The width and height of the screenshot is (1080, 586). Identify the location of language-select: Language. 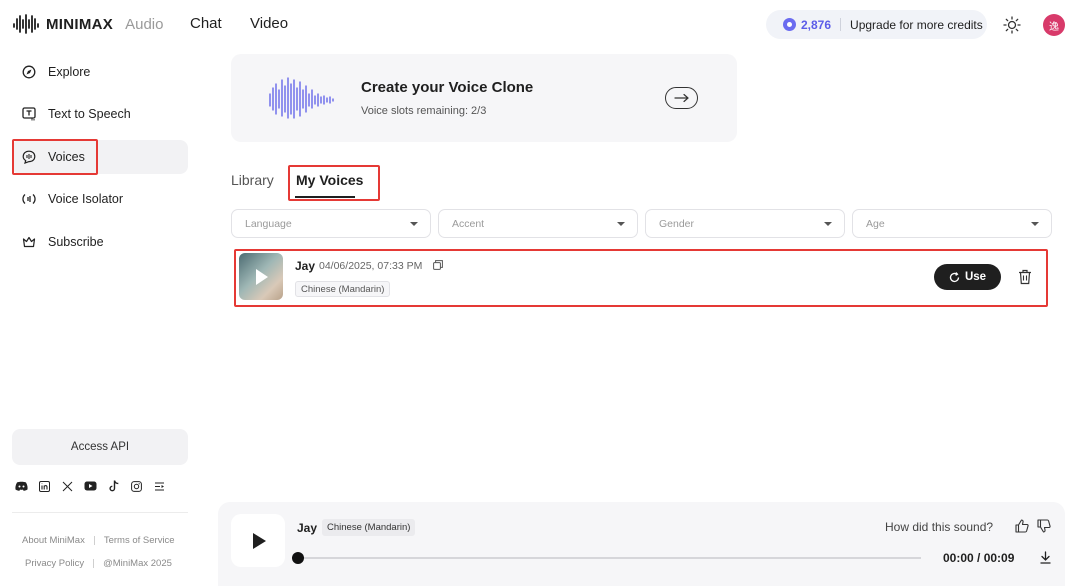
(331, 223).